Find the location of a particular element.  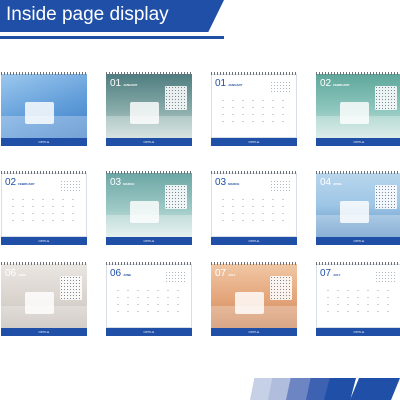

month-header: 06 JUNE is located at coordinates (120, 273).